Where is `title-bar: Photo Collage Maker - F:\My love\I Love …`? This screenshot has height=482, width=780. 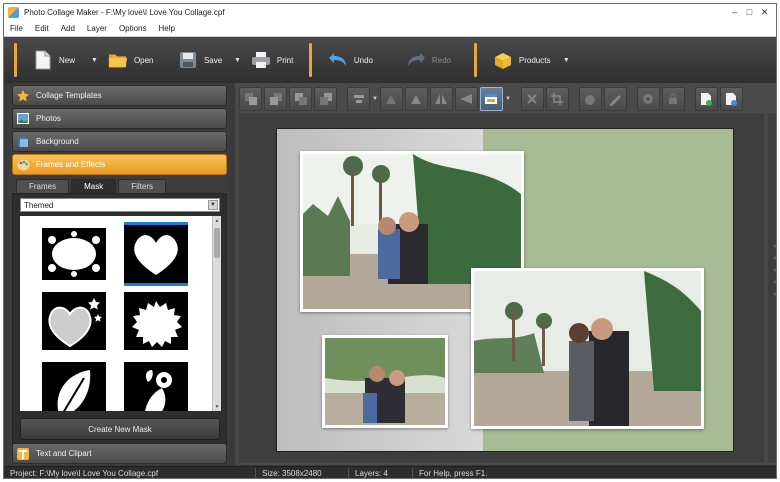 title-bar: Photo Collage Maker - F:\My love\I Love … is located at coordinates (390, 12).